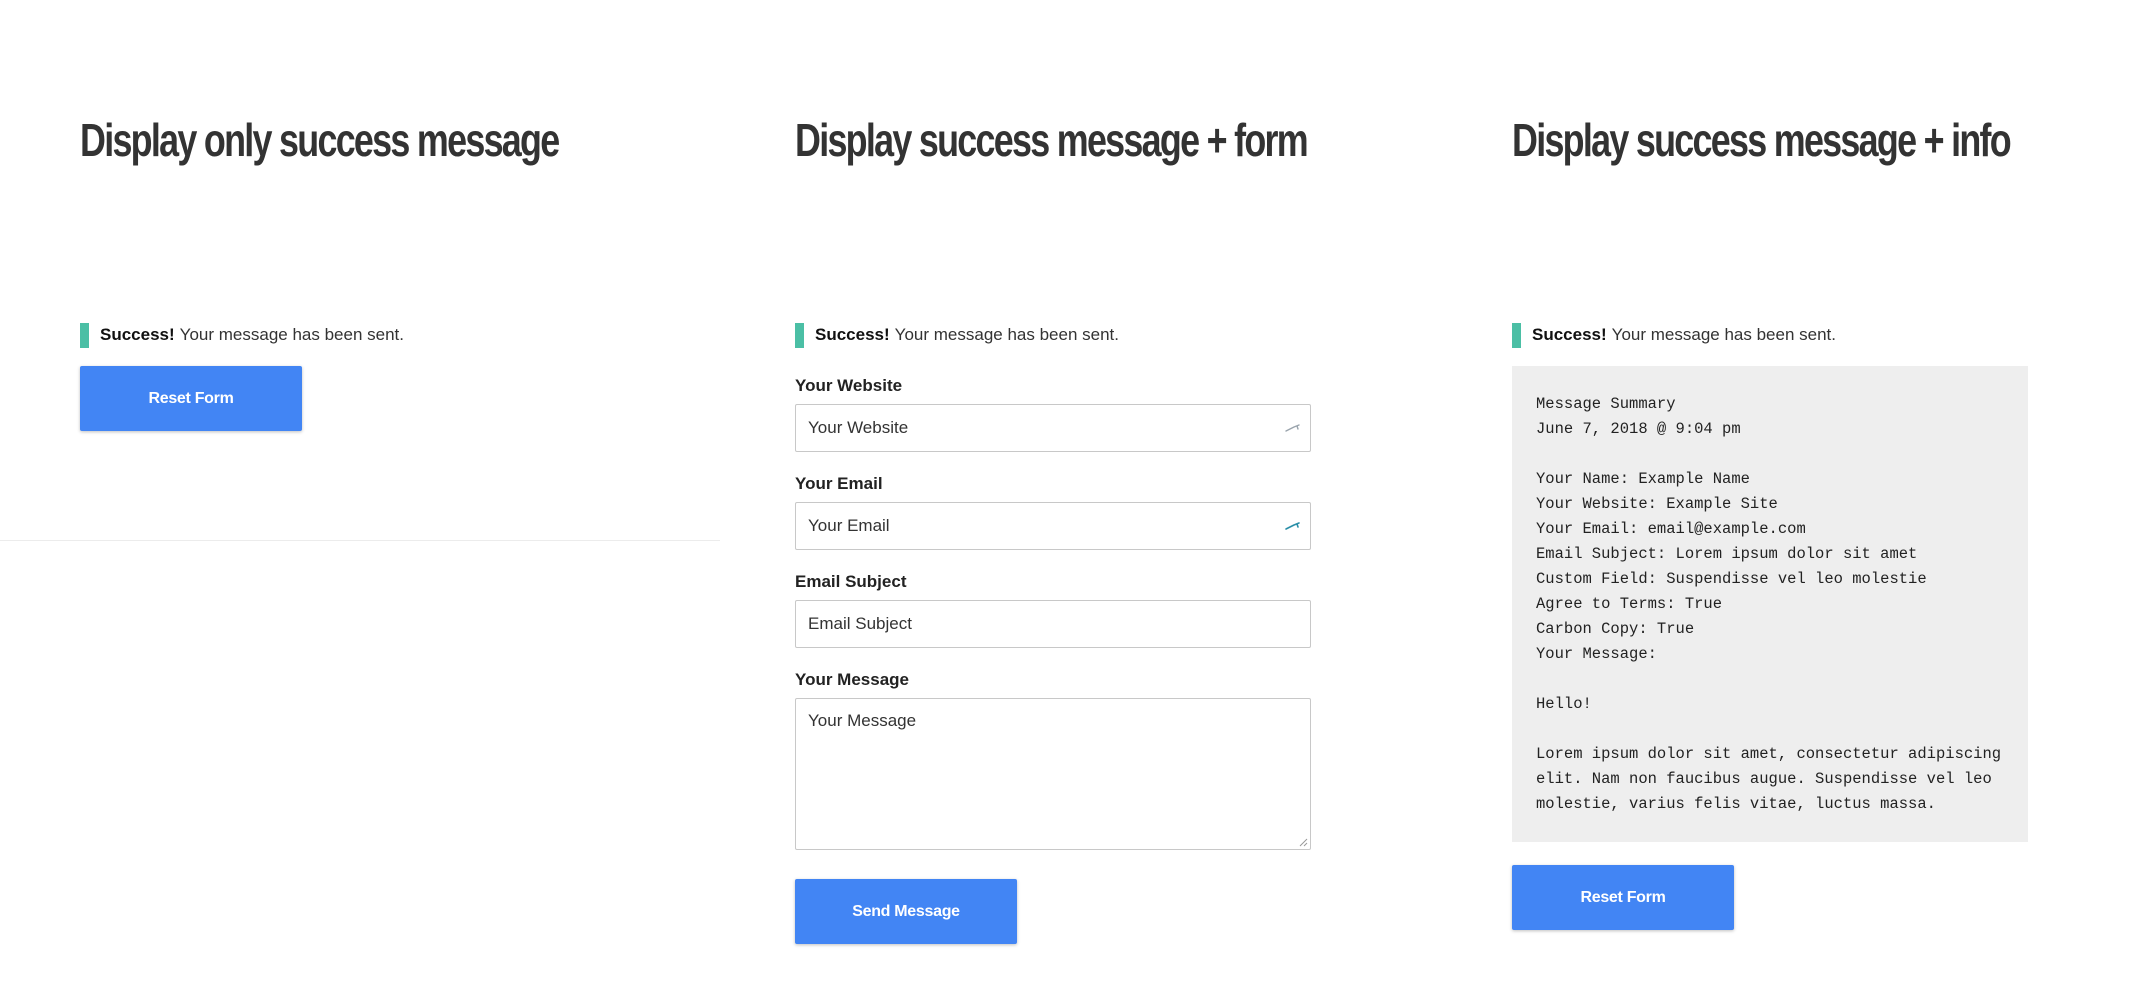 The height and width of the screenshot is (1000, 2142). Describe the element at coordinates (1629, 604) in the screenshot. I see `summary-line: Agree to Terms: True` at that location.